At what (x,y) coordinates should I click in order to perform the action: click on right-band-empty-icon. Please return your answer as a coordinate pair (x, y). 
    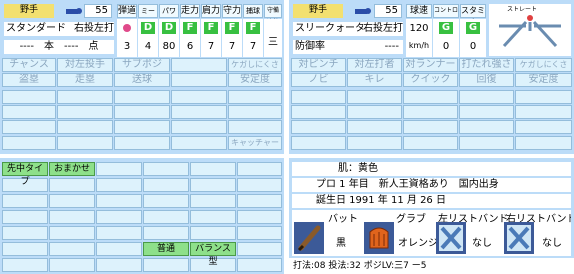
    Looking at the image, I should click on (519, 238).